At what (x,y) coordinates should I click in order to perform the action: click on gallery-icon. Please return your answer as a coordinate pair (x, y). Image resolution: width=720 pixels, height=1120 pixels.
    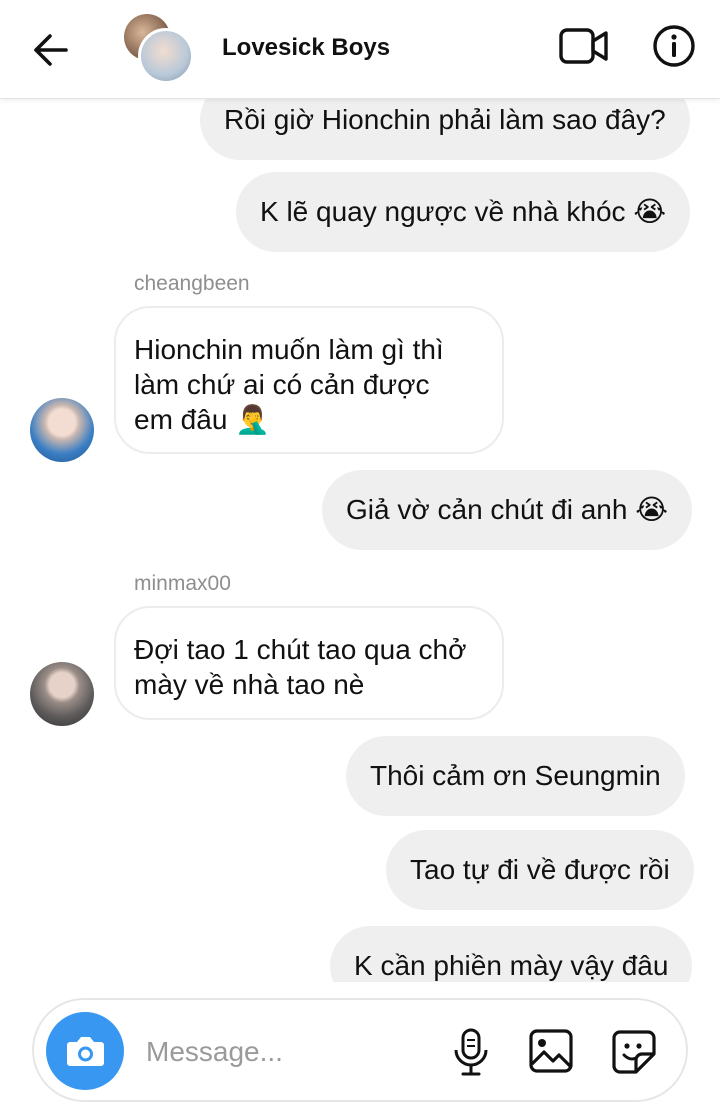
    Looking at the image, I should click on (551, 1051).